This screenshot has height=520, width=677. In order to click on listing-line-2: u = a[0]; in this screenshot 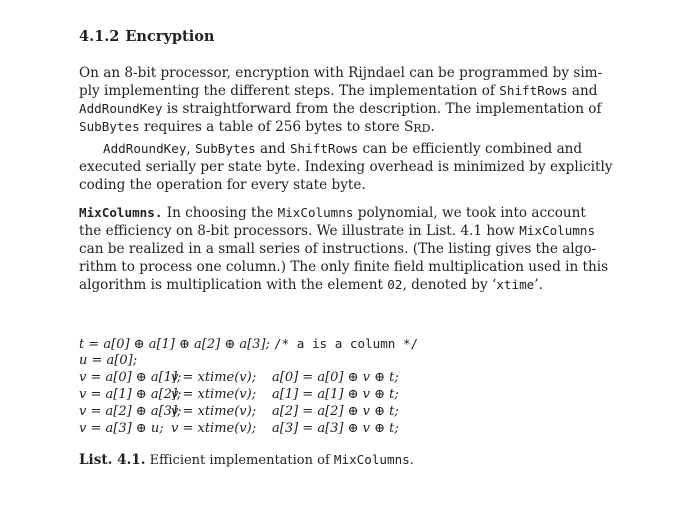, I will do `click(108, 360)`.